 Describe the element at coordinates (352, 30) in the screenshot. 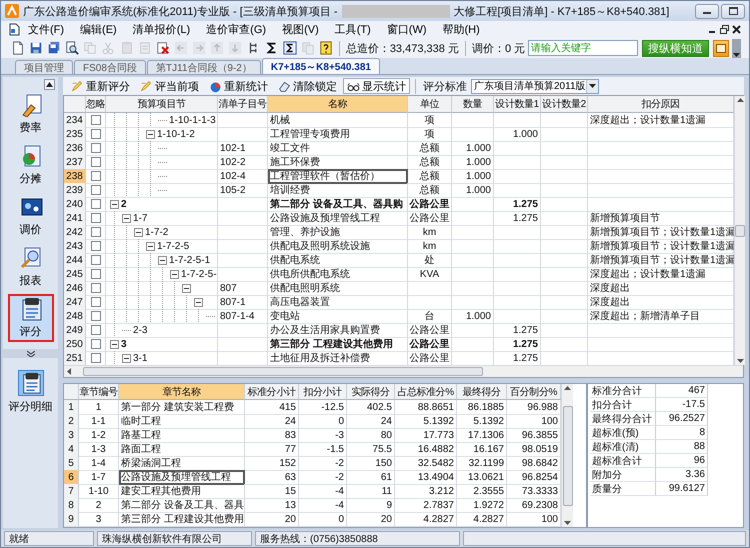

I see `menu-item: 工具(T)` at that location.